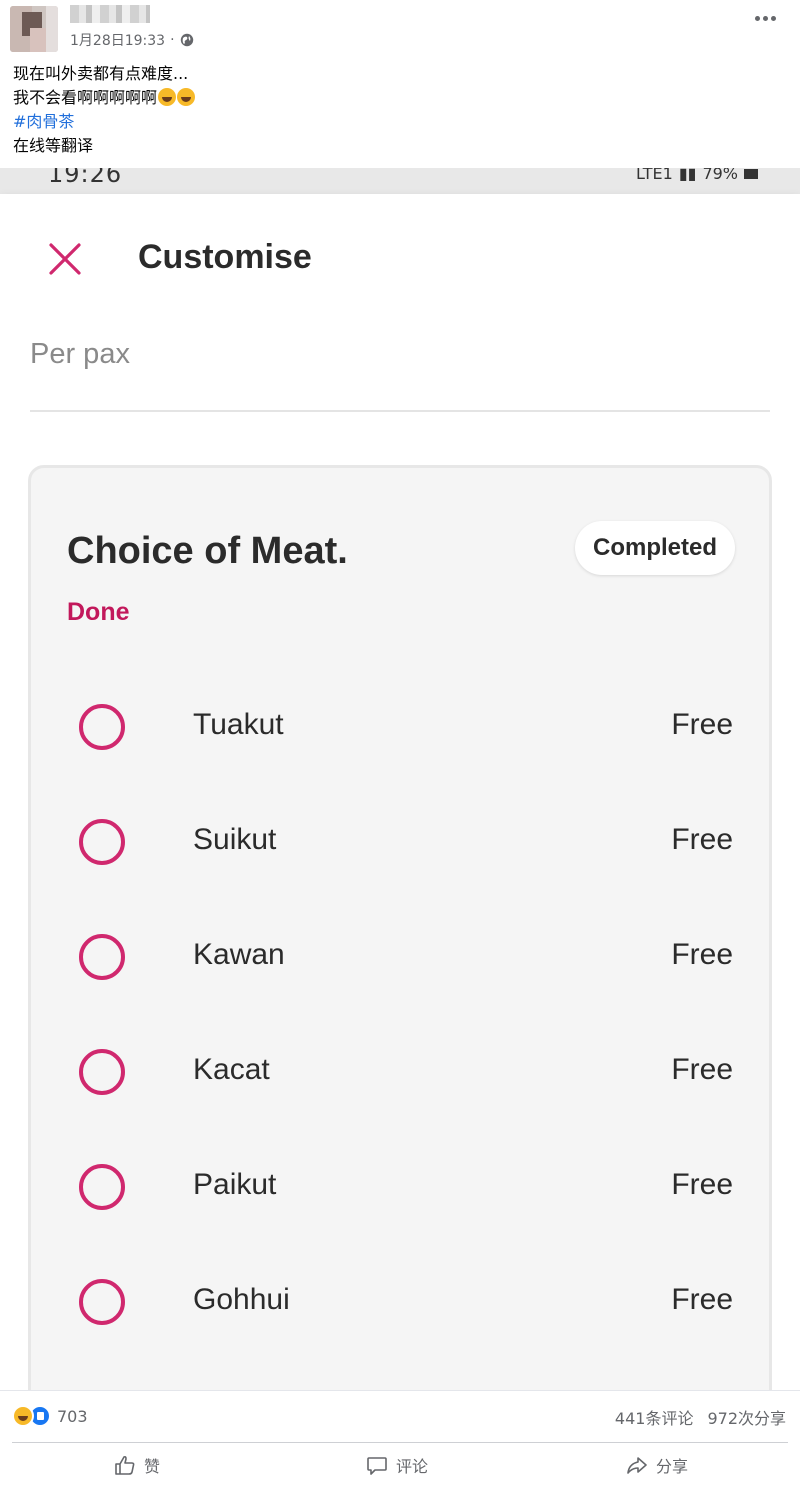 The image size is (800, 1489). Describe the element at coordinates (34, 29) in the screenshot. I see `avatar` at that location.